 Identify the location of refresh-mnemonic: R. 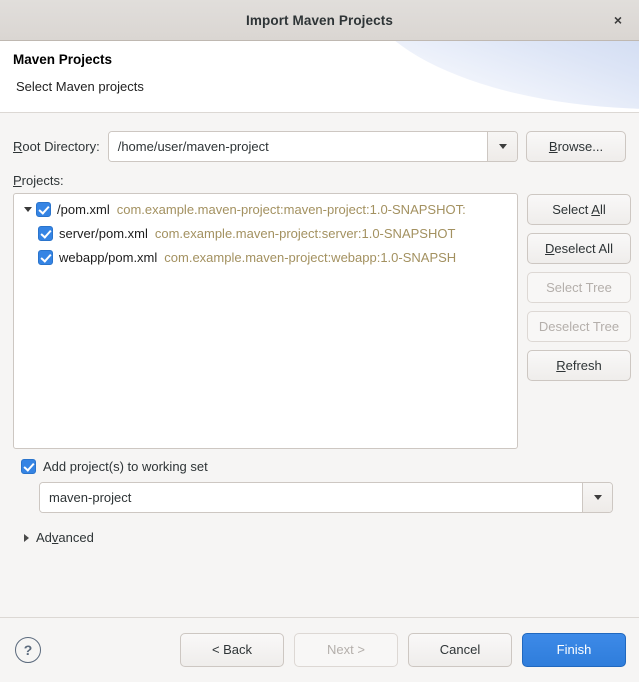
(561, 365).